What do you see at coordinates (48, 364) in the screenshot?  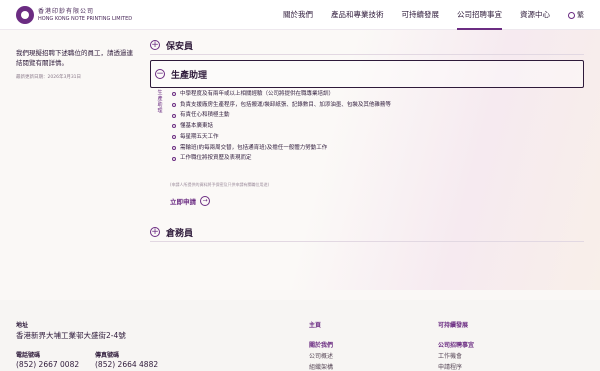 I see `phone-value: (852) 2667 0082` at bounding box center [48, 364].